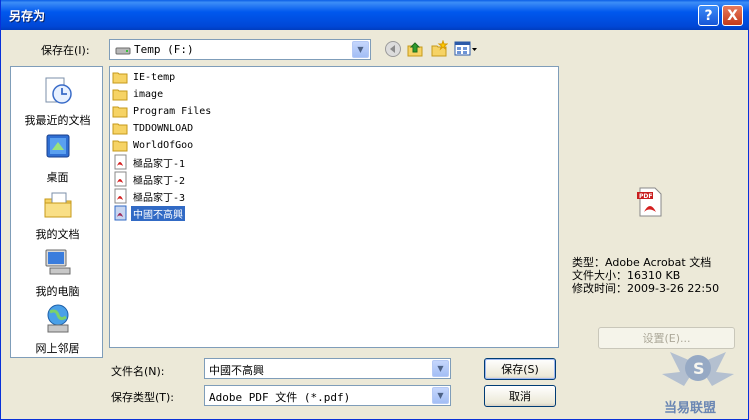 This screenshot has width=749, height=420. What do you see at coordinates (466, 49) in the screenshot?
I see `view-menu-icon` at bounding box center [466, 49].